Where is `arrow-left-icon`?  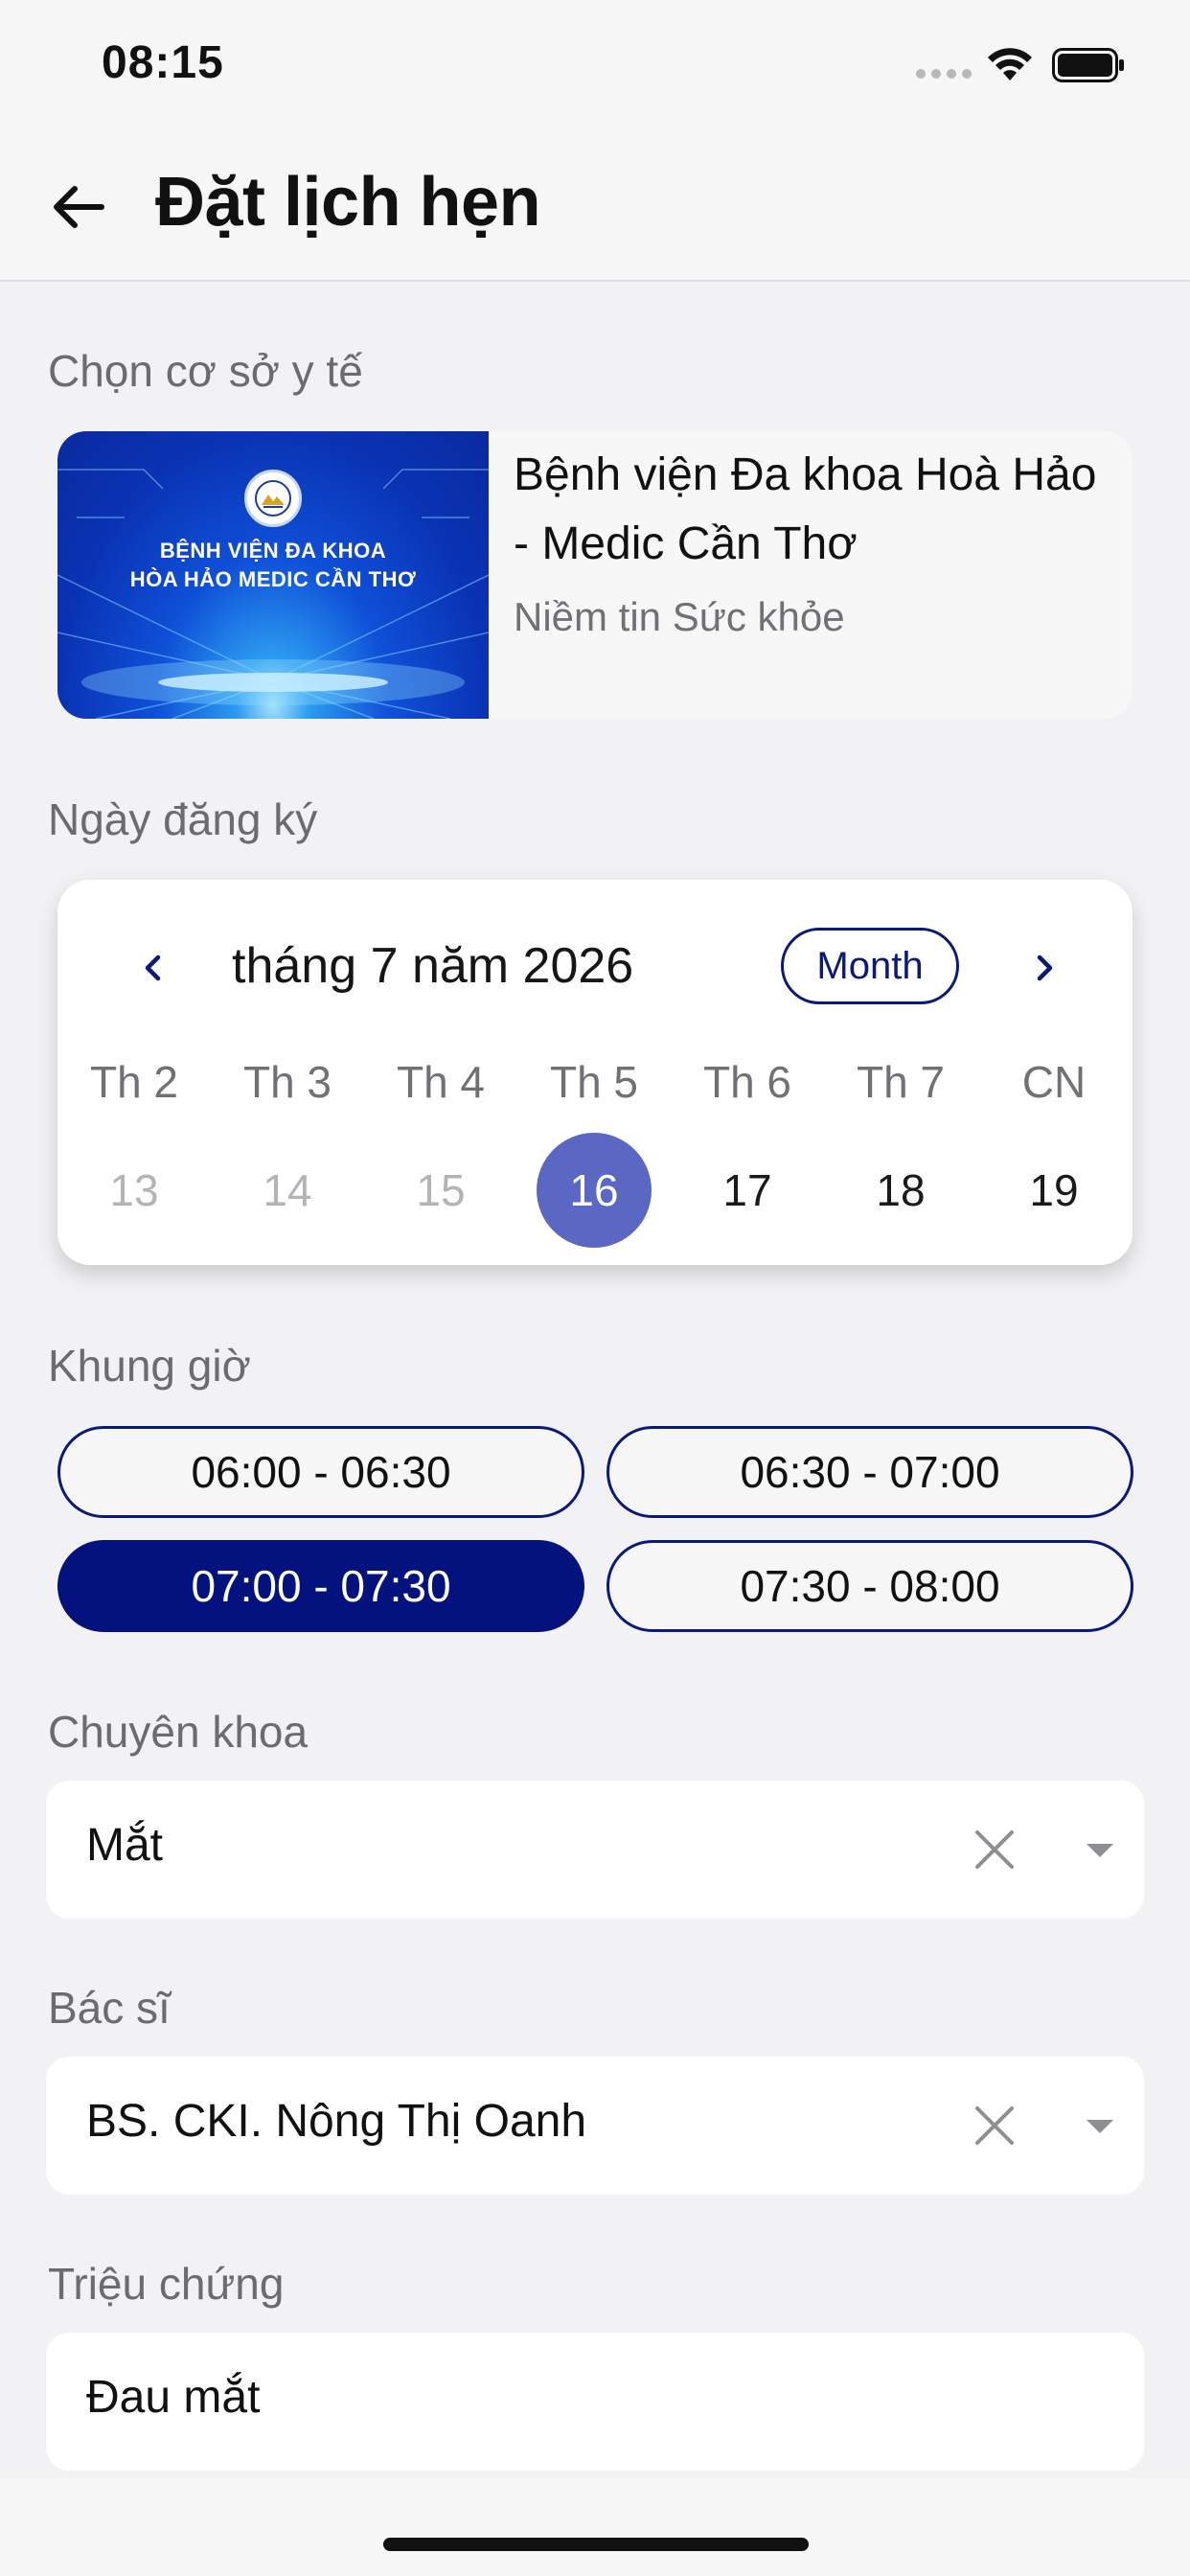 arrow-left-icon is located at coordinates (79, 207).